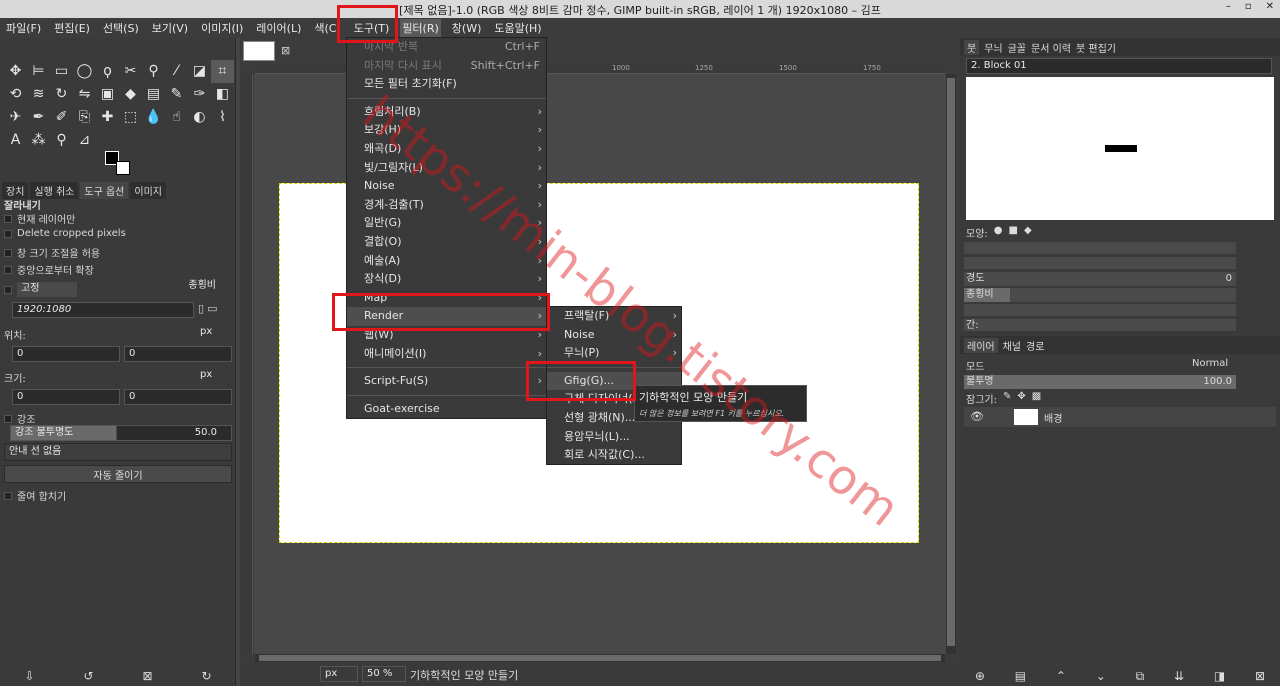  I want to click on brush-name-field: 2. Block 01, so click(1119, 66).